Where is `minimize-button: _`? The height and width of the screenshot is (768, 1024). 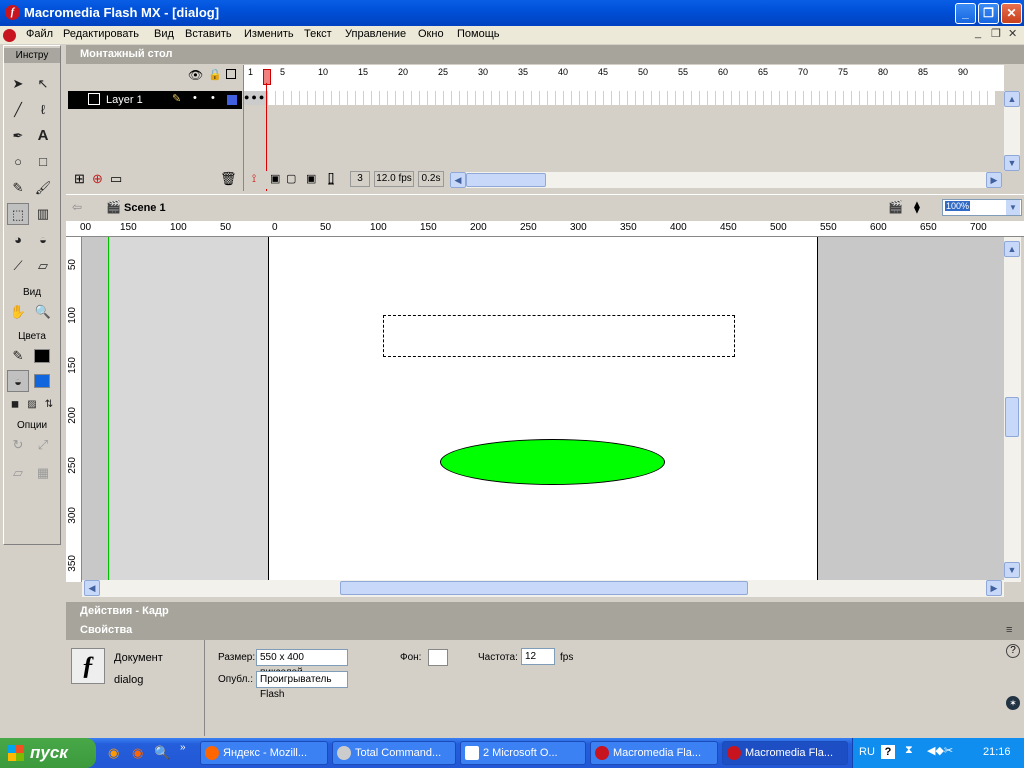
minimize-button: _ is located at coordinates (965, 13).